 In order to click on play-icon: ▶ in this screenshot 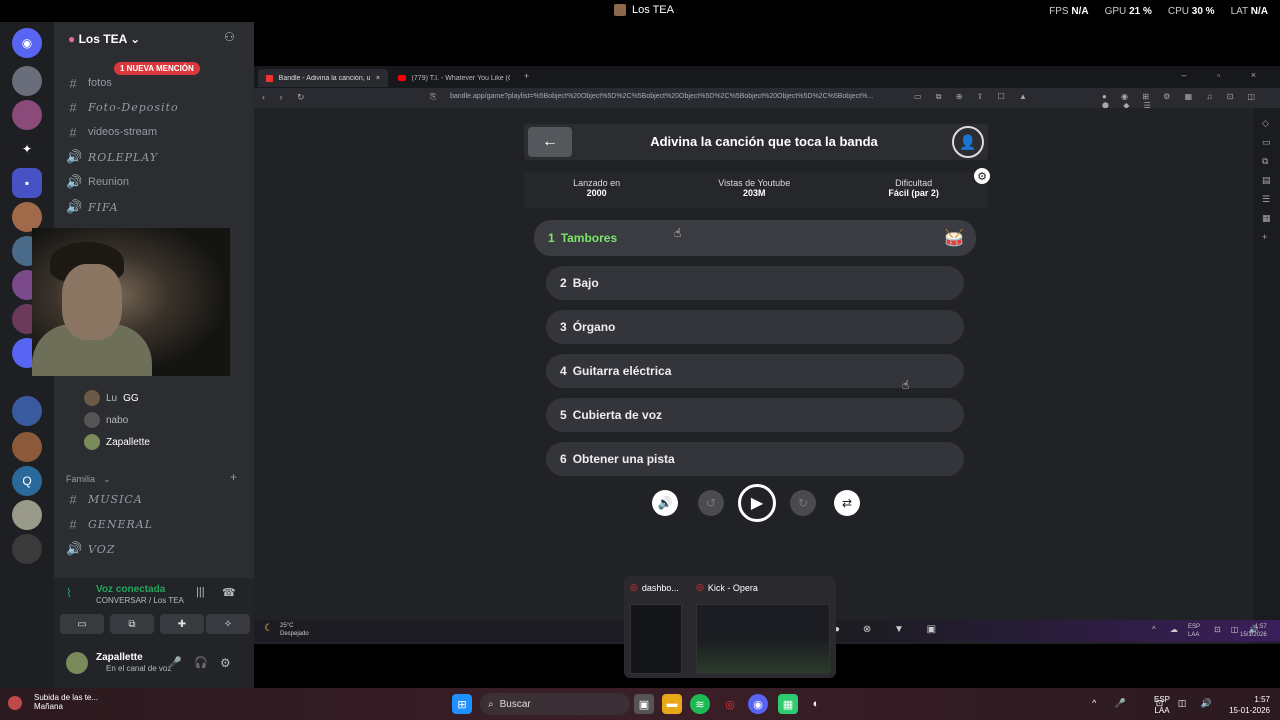, I will do `click(757, 503)`.